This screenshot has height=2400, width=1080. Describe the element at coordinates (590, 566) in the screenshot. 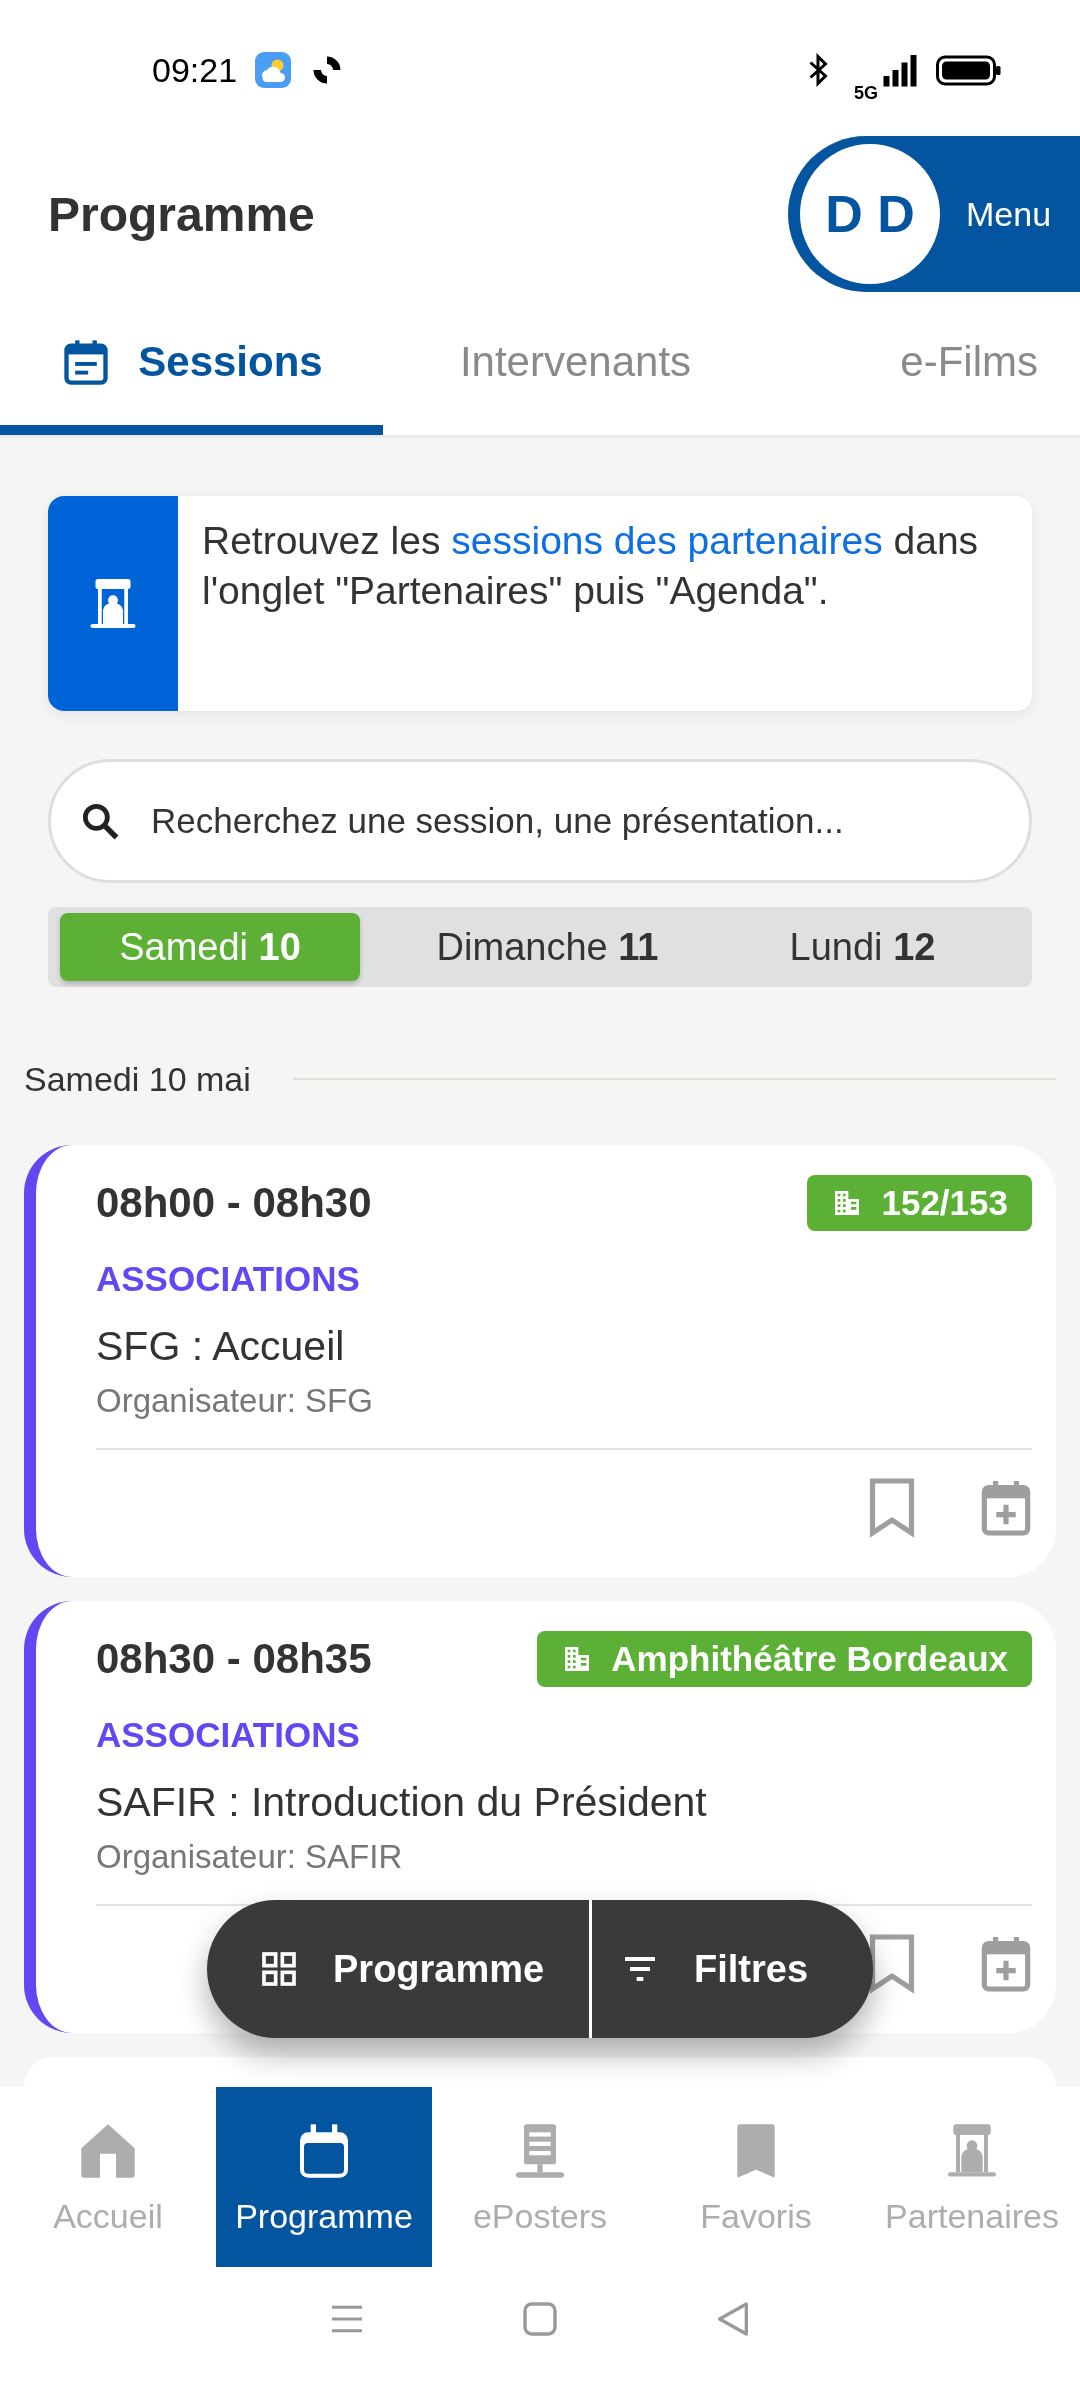

I see `banner-text: Retrouvez les sessions des partenaires dans l'onglet "Partenaires" puis "Agenda".` at that location.